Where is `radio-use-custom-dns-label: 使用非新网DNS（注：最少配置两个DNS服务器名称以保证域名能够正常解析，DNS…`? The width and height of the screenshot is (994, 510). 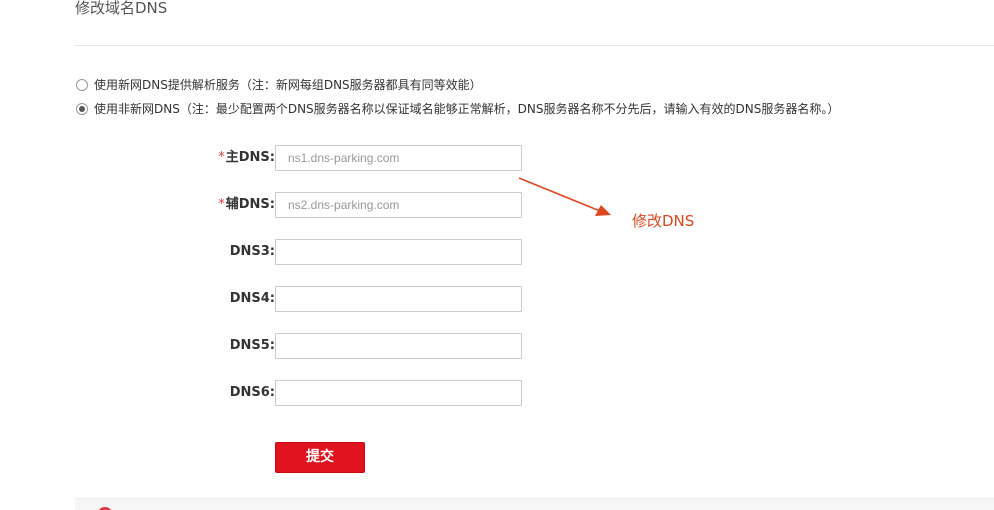 radio-use-custom-dns-label: 使用非新网DNS（注：最少配置两个DNS服务器名称以保证域名能够正常解析，DNS… is located at coordinates (467, 109).